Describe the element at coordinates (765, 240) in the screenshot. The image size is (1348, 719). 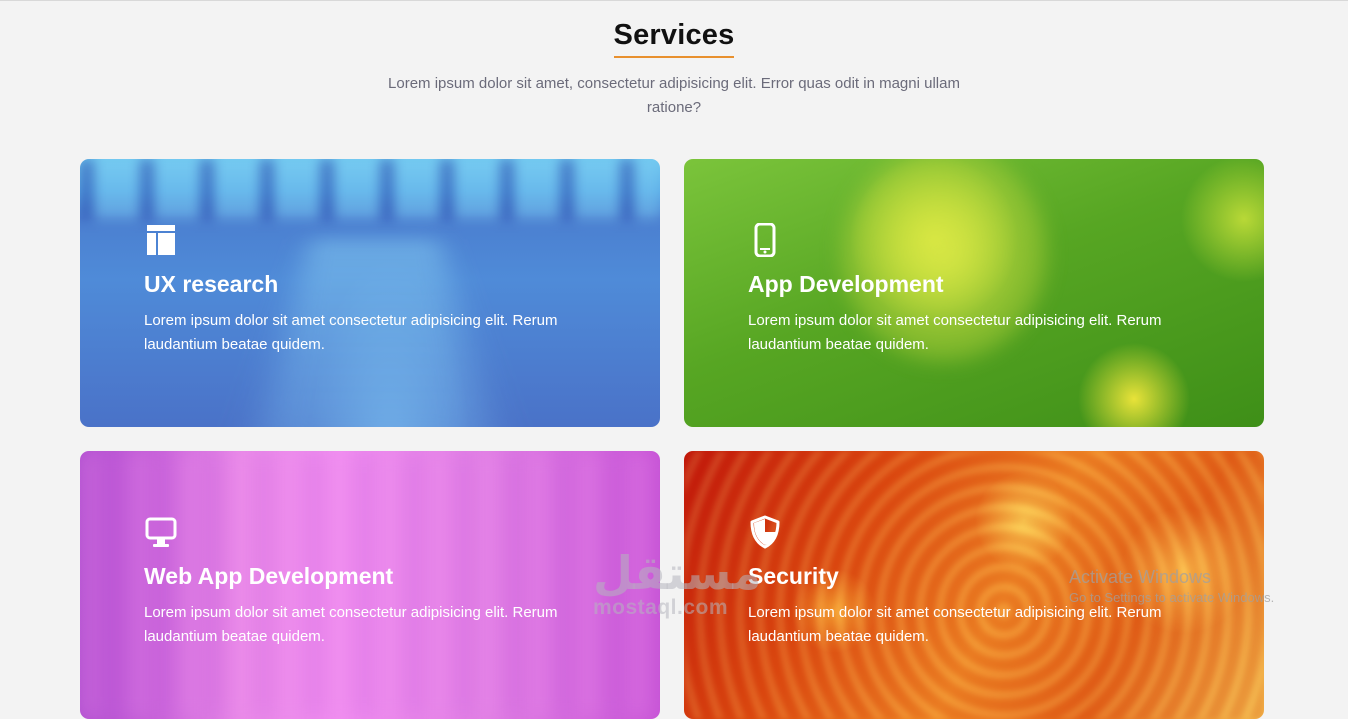
I see `mobile-phone-icon` at that location.